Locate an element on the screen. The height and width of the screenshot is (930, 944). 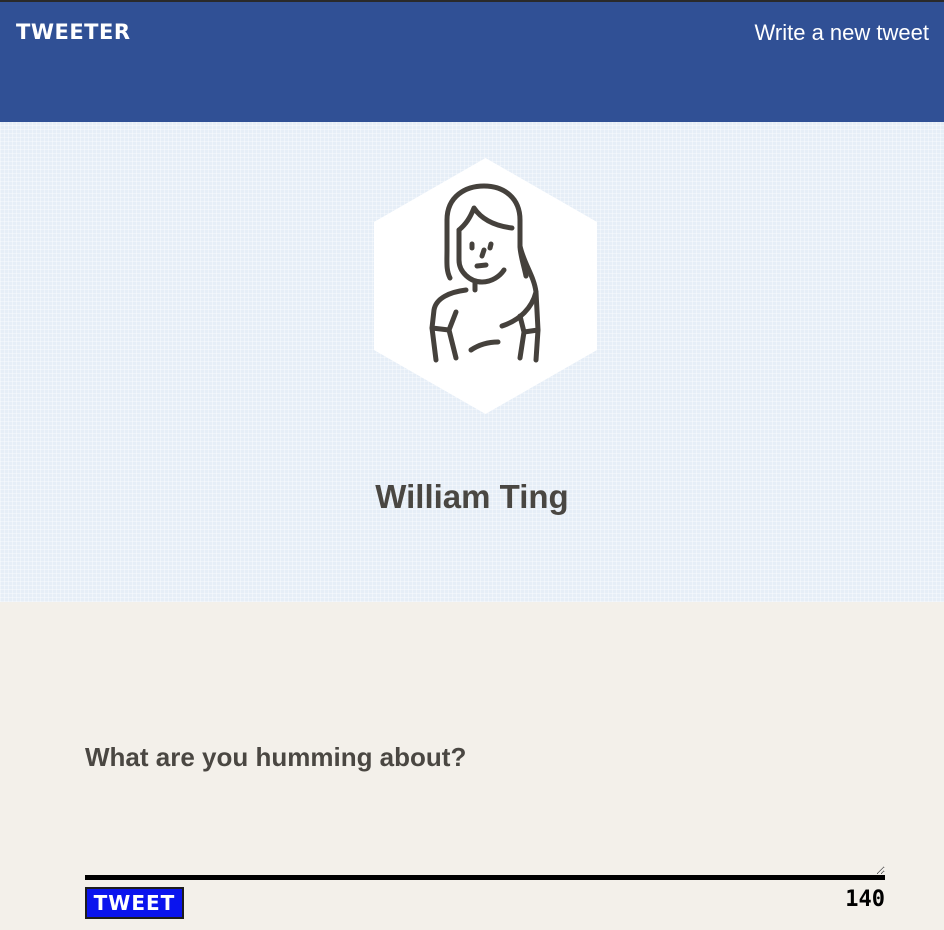
write-tweet-link: Write a new tweet is located at coordinates (842, 33).